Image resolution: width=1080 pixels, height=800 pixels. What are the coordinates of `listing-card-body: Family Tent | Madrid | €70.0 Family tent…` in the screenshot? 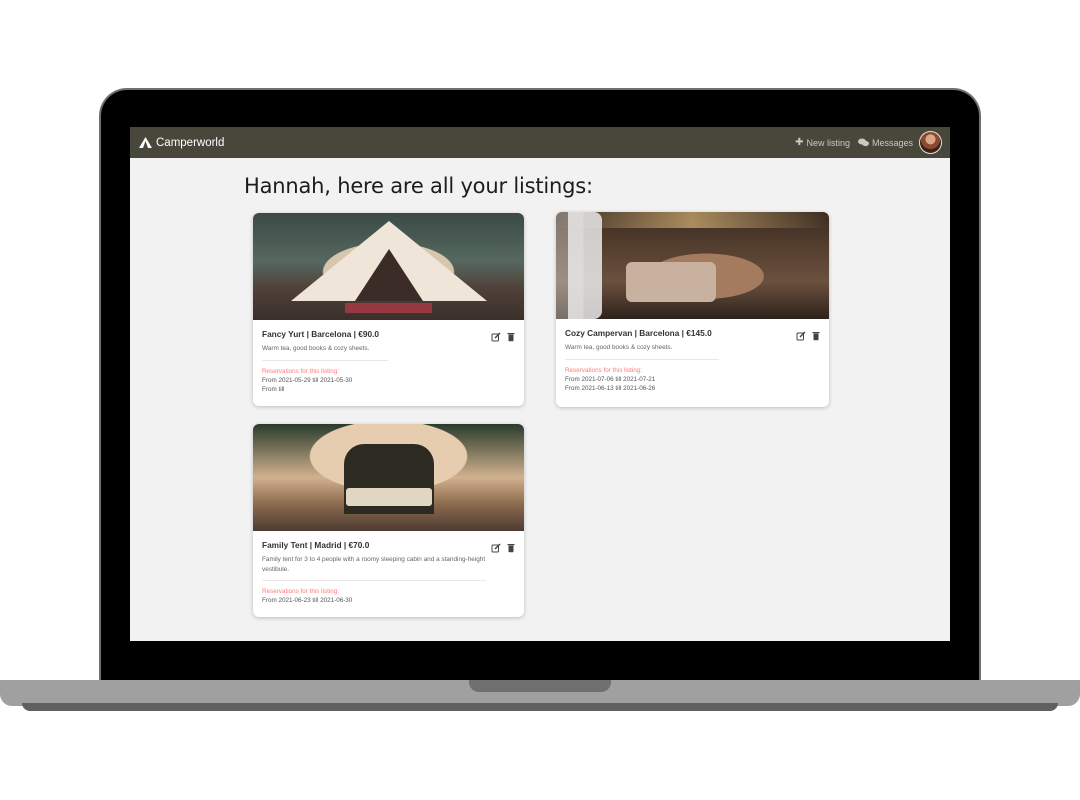 It's located at (388, 572).